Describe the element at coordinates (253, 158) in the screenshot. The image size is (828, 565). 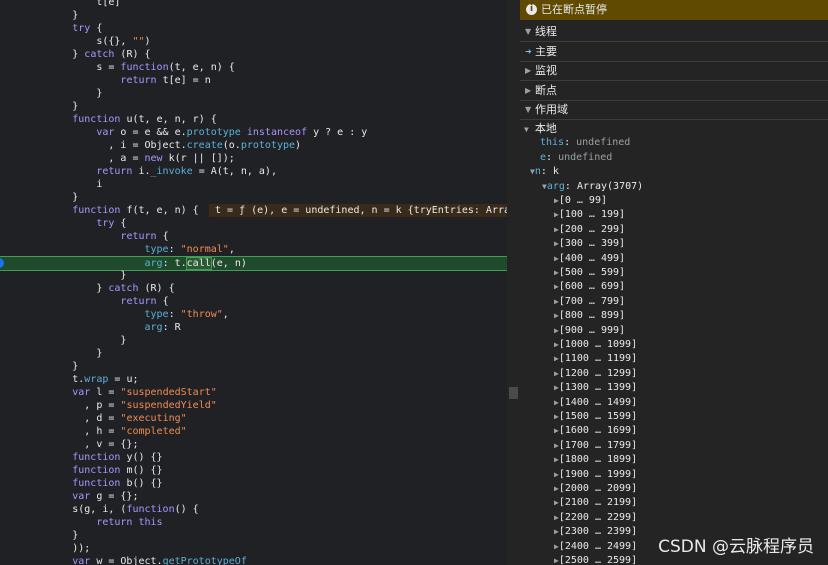
I see `code-line: , a = new k(r || []);` at that location.